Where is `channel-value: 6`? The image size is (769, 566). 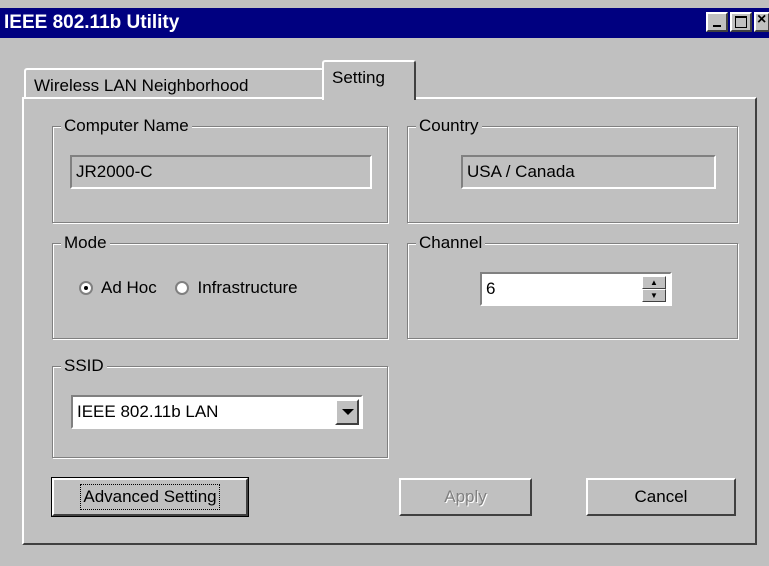
channel-value: 6 is located at coordinates (491, 288).